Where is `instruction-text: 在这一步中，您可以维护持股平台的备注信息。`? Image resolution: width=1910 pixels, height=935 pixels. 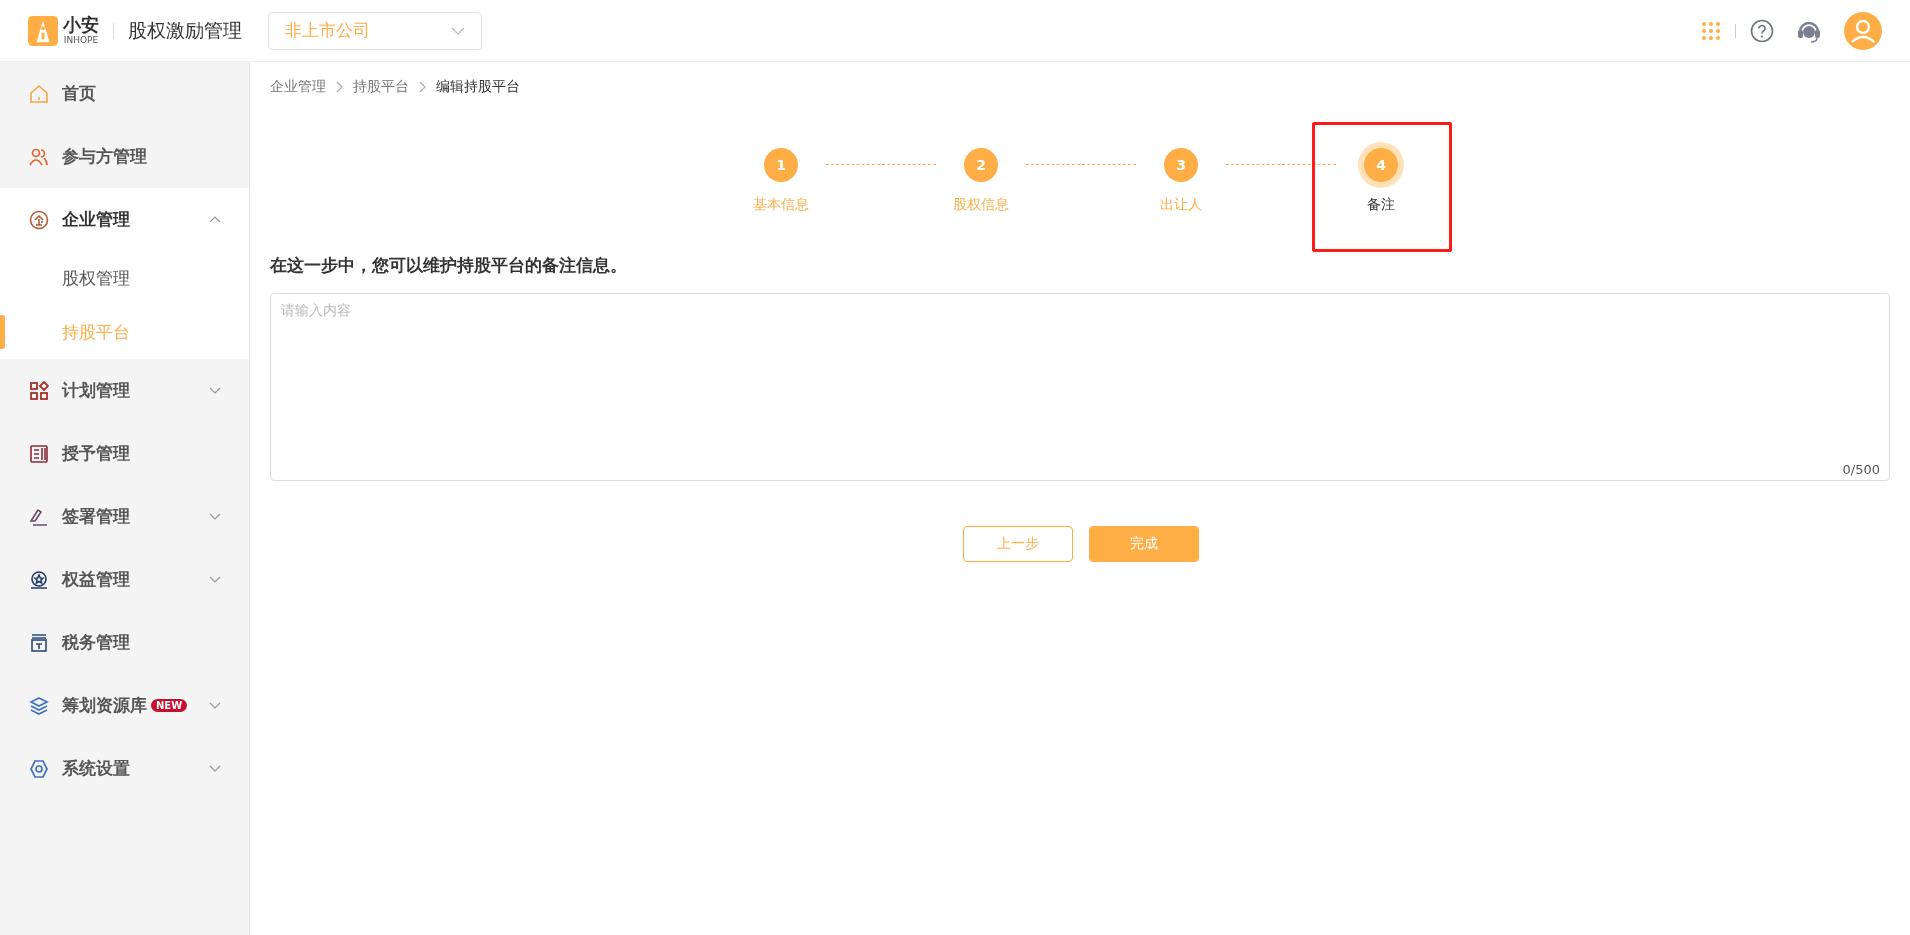
instruction-text: 在这一步中，您可以维护持股平台的备注信息。 is located at coordinates (449, 265).